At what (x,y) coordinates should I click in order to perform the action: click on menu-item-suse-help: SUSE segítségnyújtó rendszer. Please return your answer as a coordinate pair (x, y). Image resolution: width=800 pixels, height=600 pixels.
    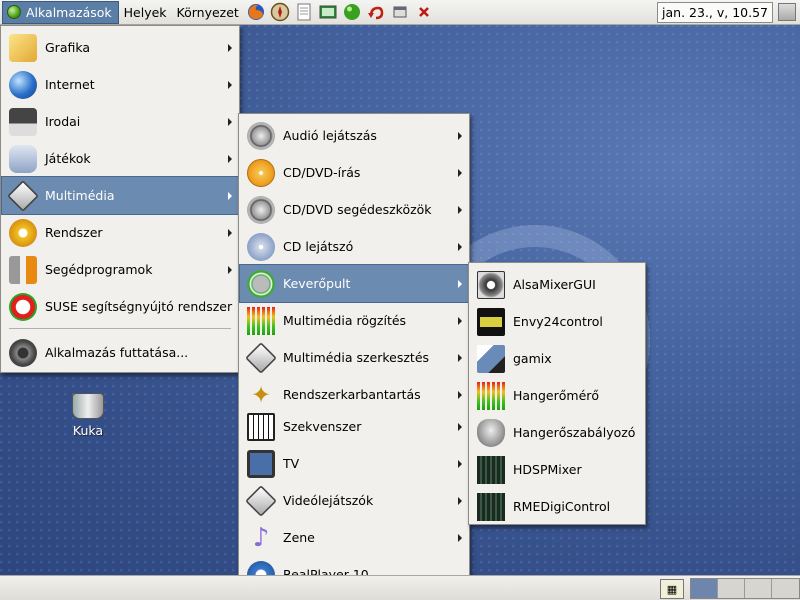
    Looking at the image, I should click on (120, 306).